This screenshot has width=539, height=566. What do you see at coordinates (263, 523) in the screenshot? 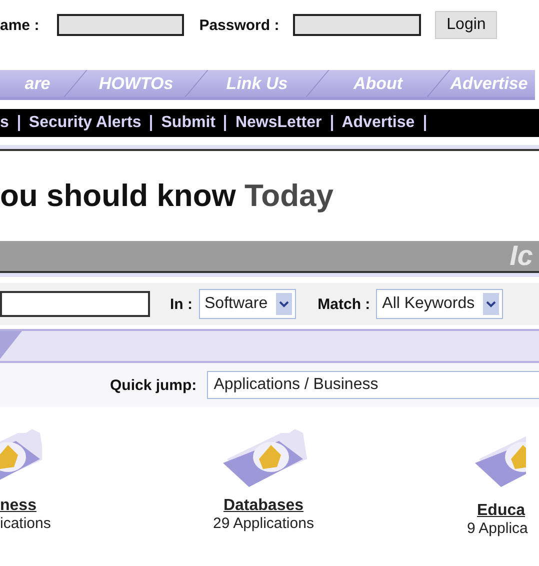
I see `category-count: 29 Applications` at bounding box center [263, 523].